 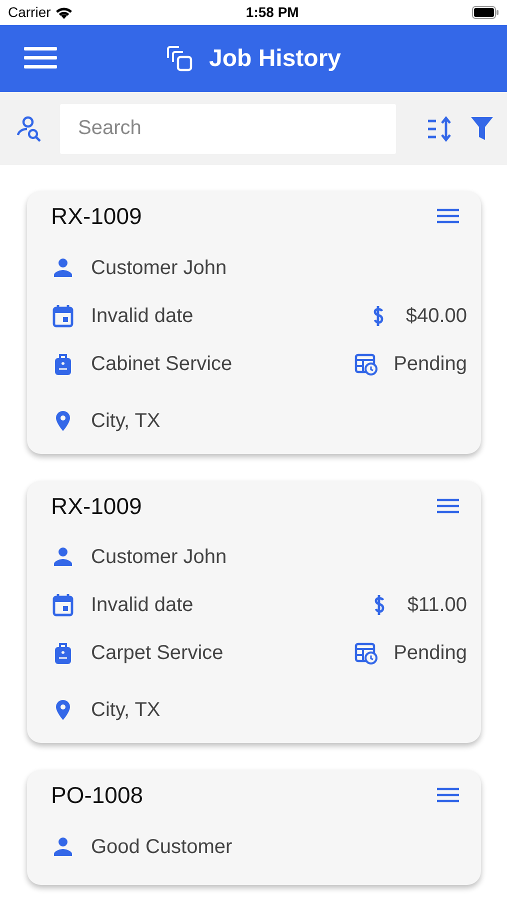 What do you see at coordinates (436, 316) in the screenshot?
I see `job-amount: $40.00` at bounding box center [436, 316].